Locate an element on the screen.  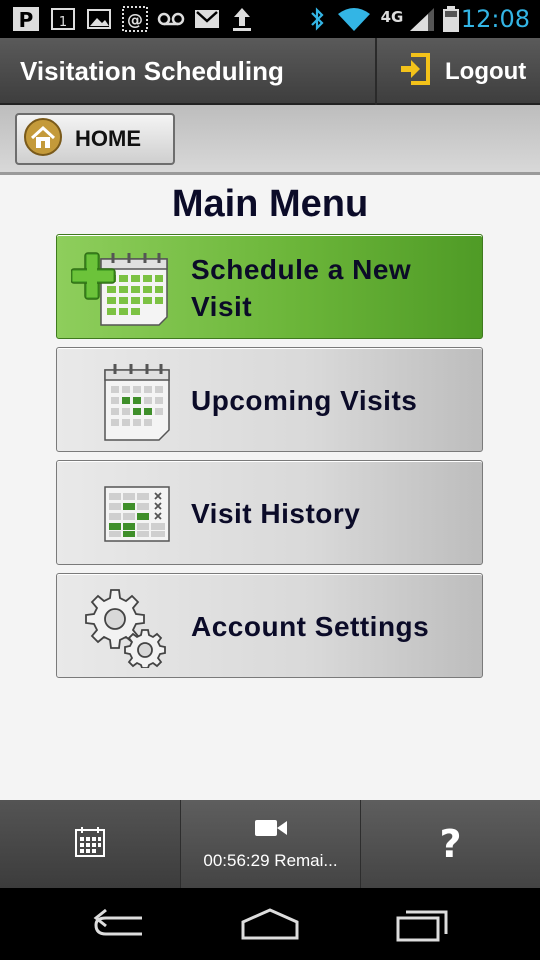
account-settings-label: Account Settings is located at coordinates (310, 626).